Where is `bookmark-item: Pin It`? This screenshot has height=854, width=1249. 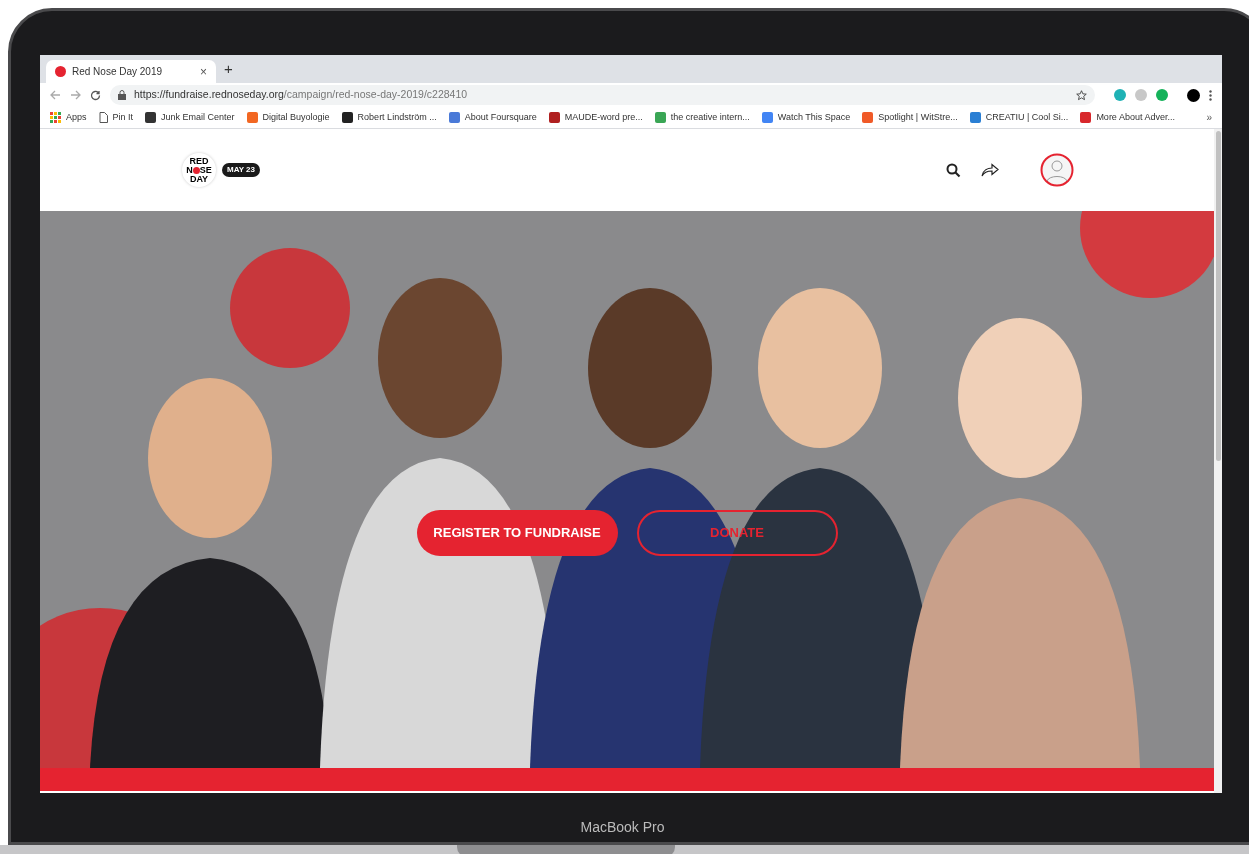 bookmark-item: Pin It is located at coordinates (116, 117).